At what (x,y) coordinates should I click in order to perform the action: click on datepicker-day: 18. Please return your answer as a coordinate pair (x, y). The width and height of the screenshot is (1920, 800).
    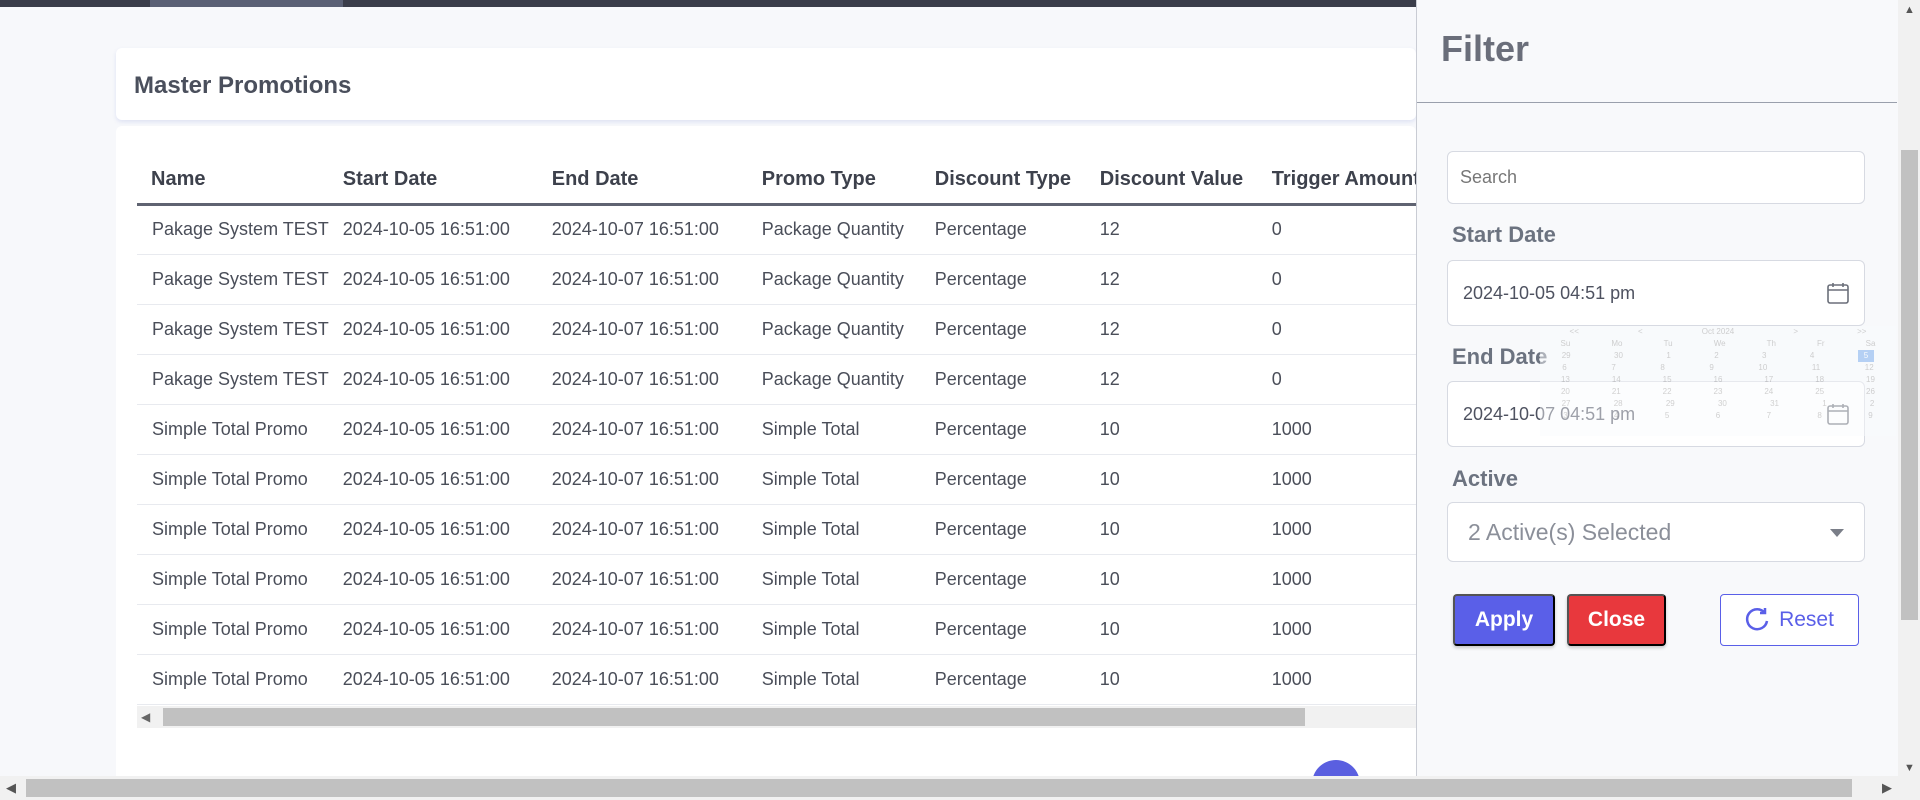
    Looking at the image, I should click on (1819, 380).